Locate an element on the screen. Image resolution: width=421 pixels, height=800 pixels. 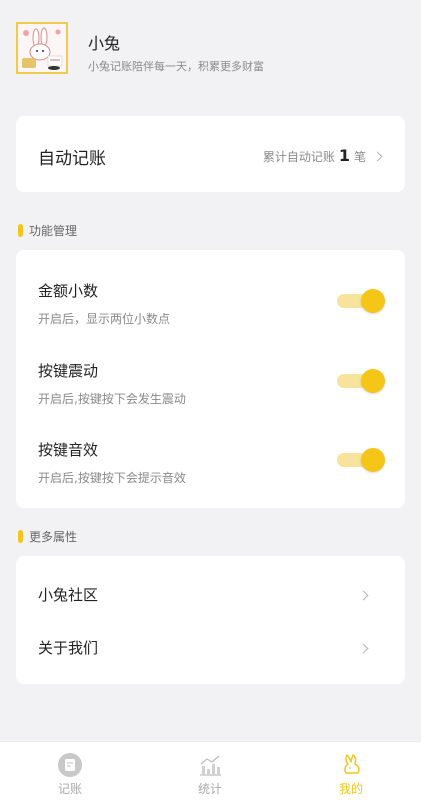
chart-icon is located at coordinates (210, 765).